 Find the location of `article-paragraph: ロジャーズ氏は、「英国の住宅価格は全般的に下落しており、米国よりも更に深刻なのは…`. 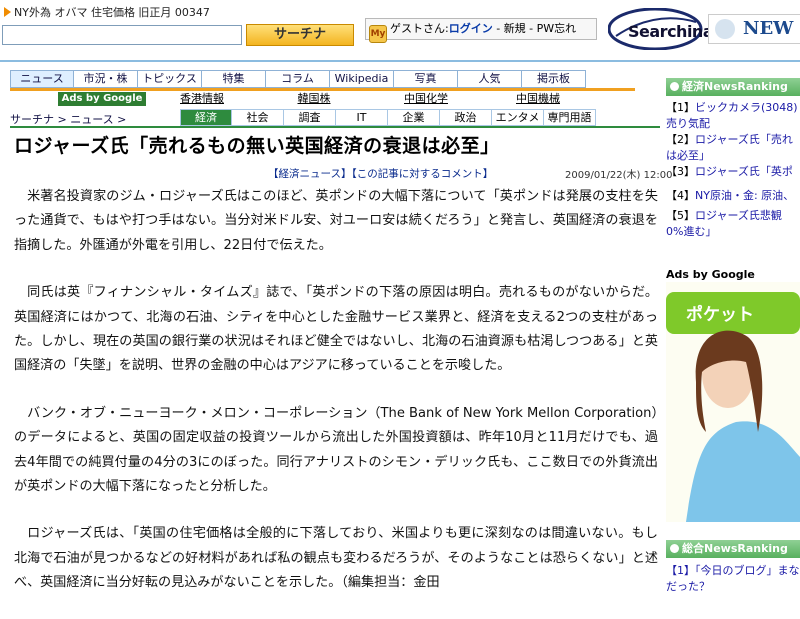

article-paragraph: ロジャーズ氏は、「英国の住宅価格は全般的に下落しており、米国よりも更に深刻なのは… is located at coordinates (336, 558).